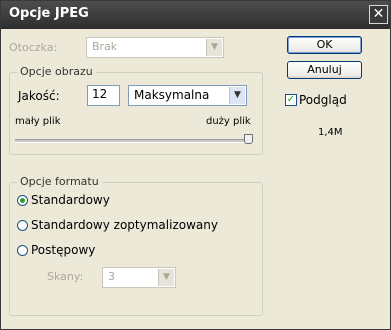  I want to click on preview-label: Podgląd, so click(323, 100).